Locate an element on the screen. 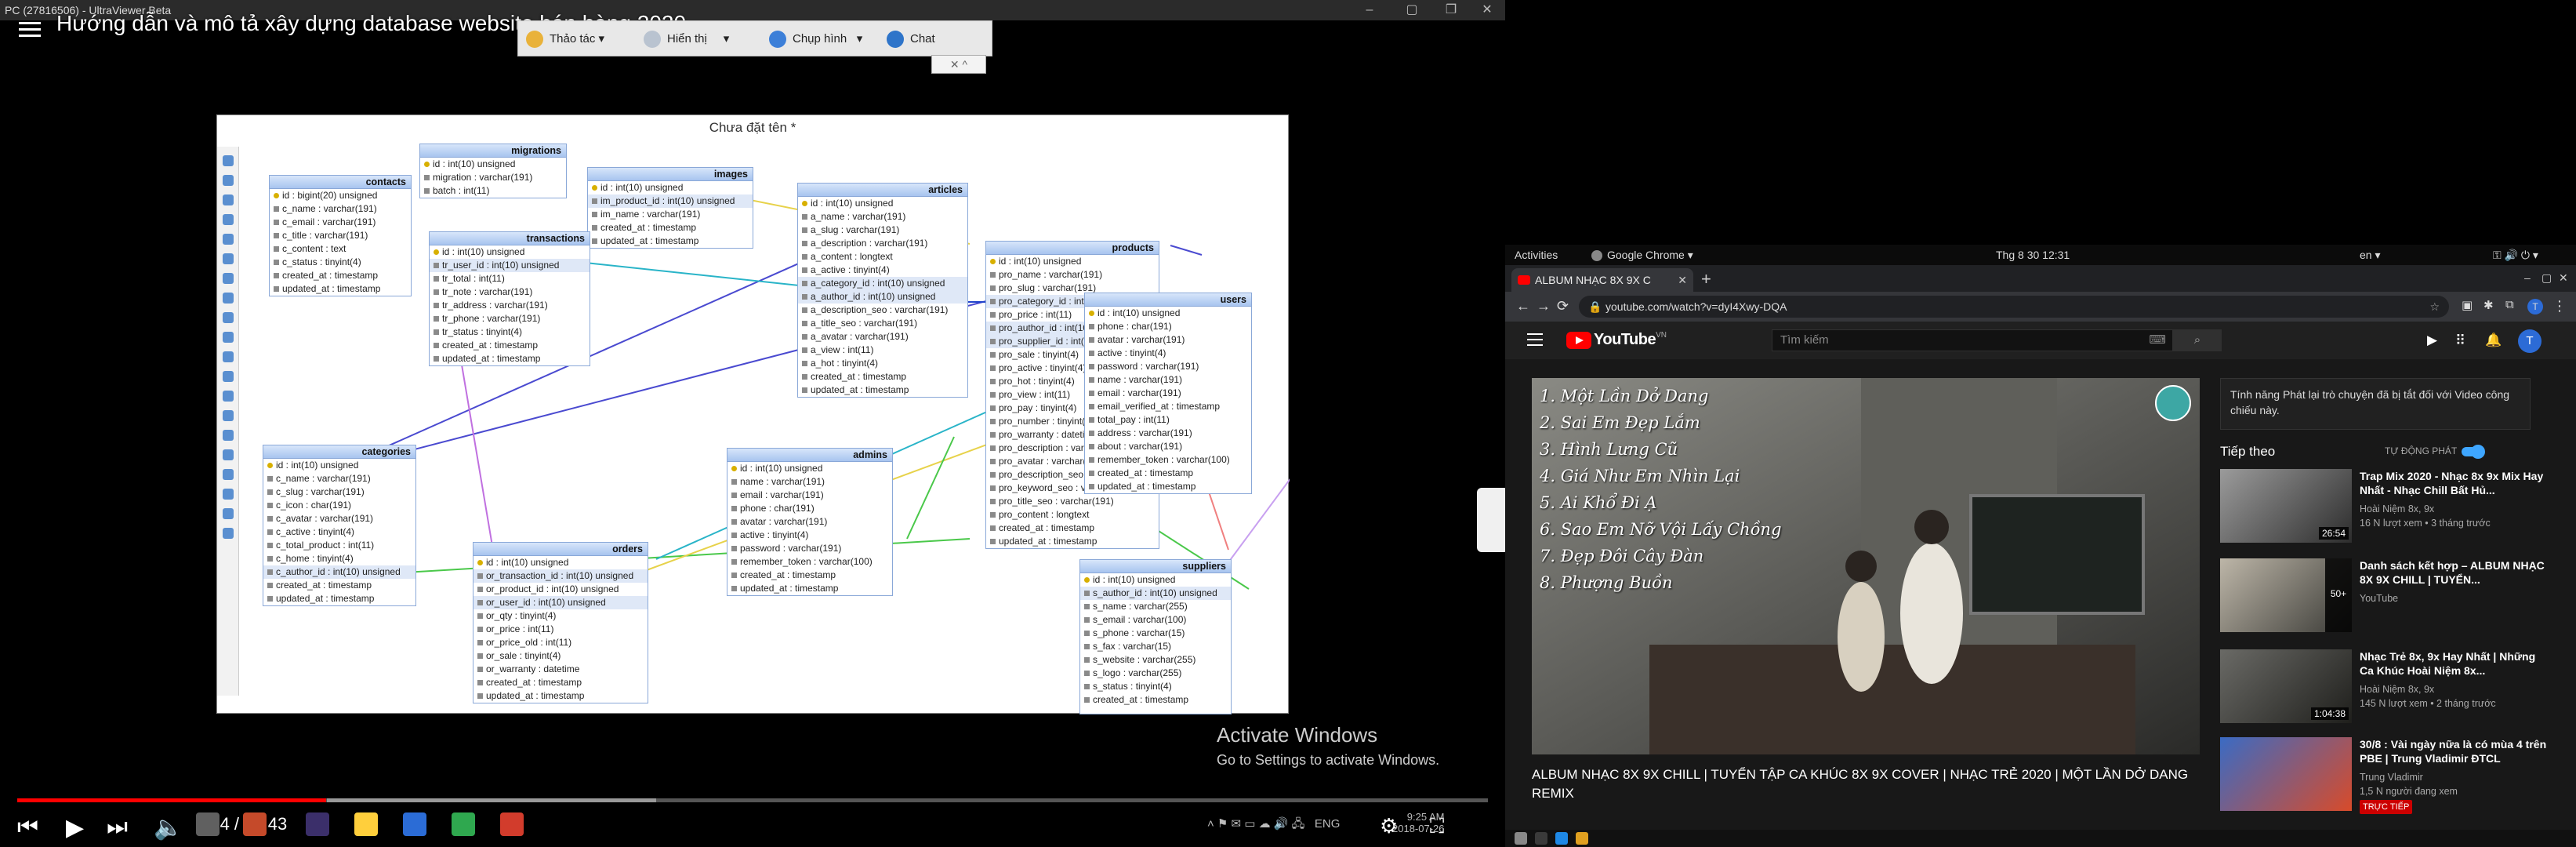 The width and height of the screenshot is (2576, 847). side-panel-handle is located at coordinates (1491, 520).